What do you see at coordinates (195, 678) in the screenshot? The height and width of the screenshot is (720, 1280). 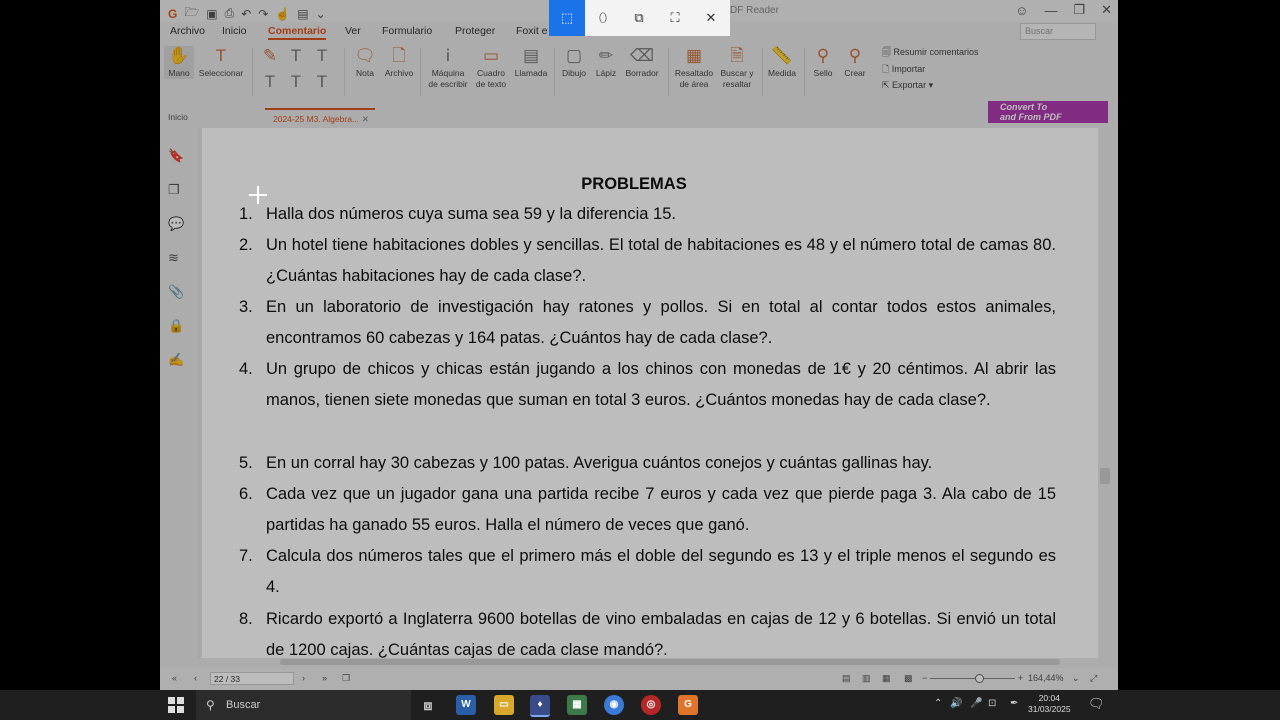 I see `prev-page-icon: ‹` at bounding box center [195, 678].